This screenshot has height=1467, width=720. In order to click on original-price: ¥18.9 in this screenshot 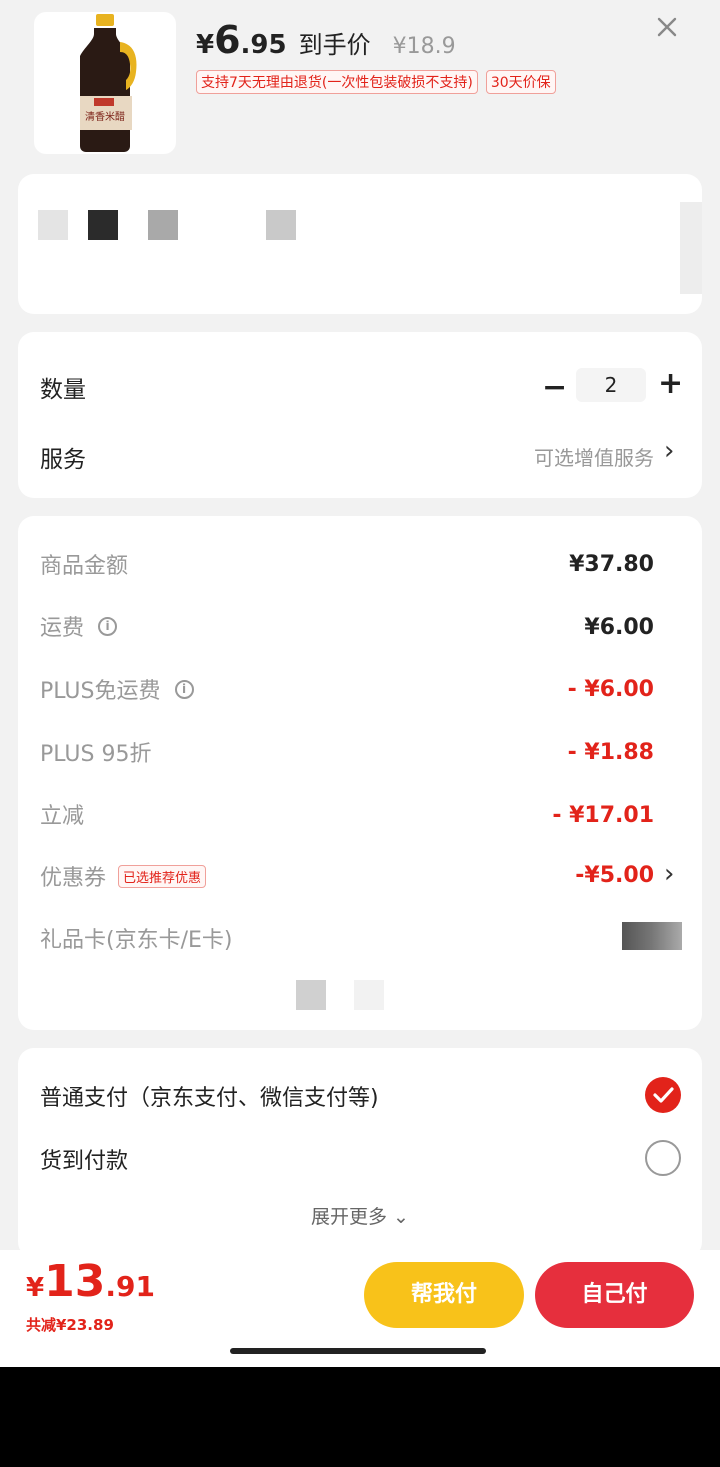, I will do `click(424, 46)`.